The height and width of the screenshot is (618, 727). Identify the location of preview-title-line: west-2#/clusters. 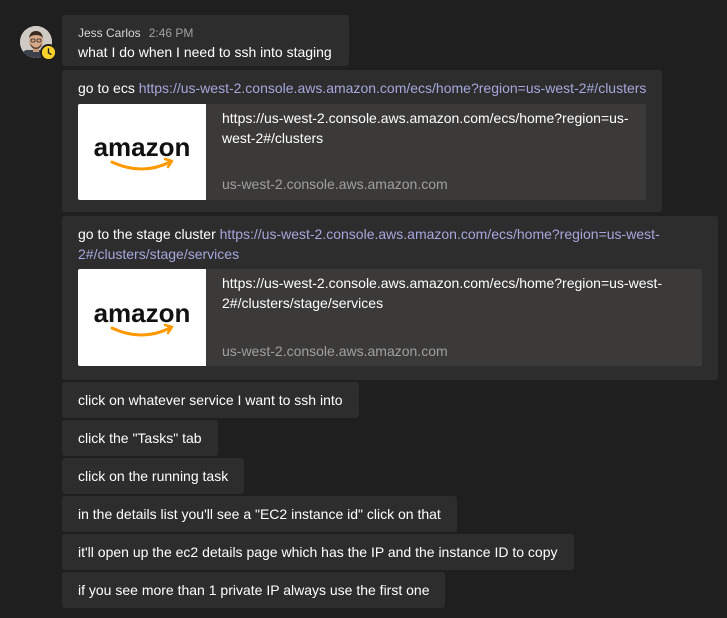
(273, 138).